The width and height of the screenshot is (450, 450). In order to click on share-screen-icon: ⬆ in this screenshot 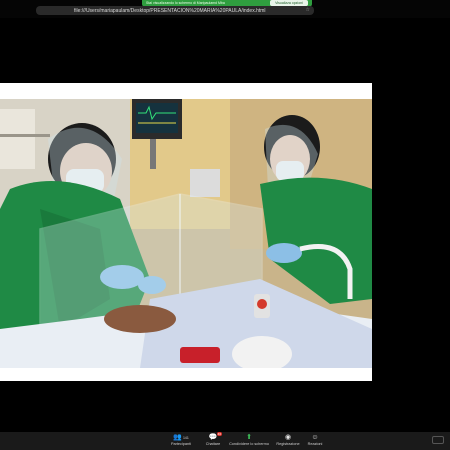, I will do `click(249, 437)`.